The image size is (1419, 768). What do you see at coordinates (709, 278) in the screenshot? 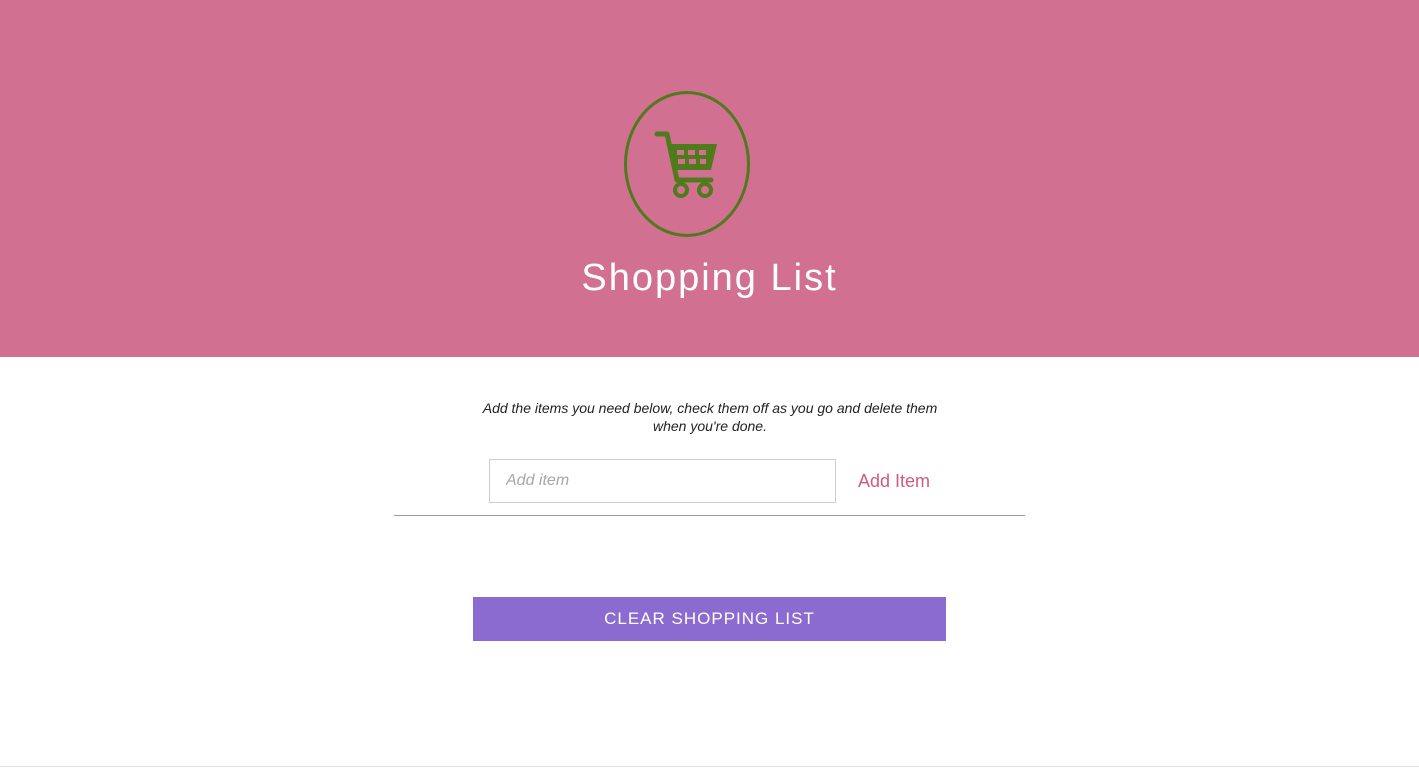
I see `page-title: Shopping List` at bounding box center [709, 278].